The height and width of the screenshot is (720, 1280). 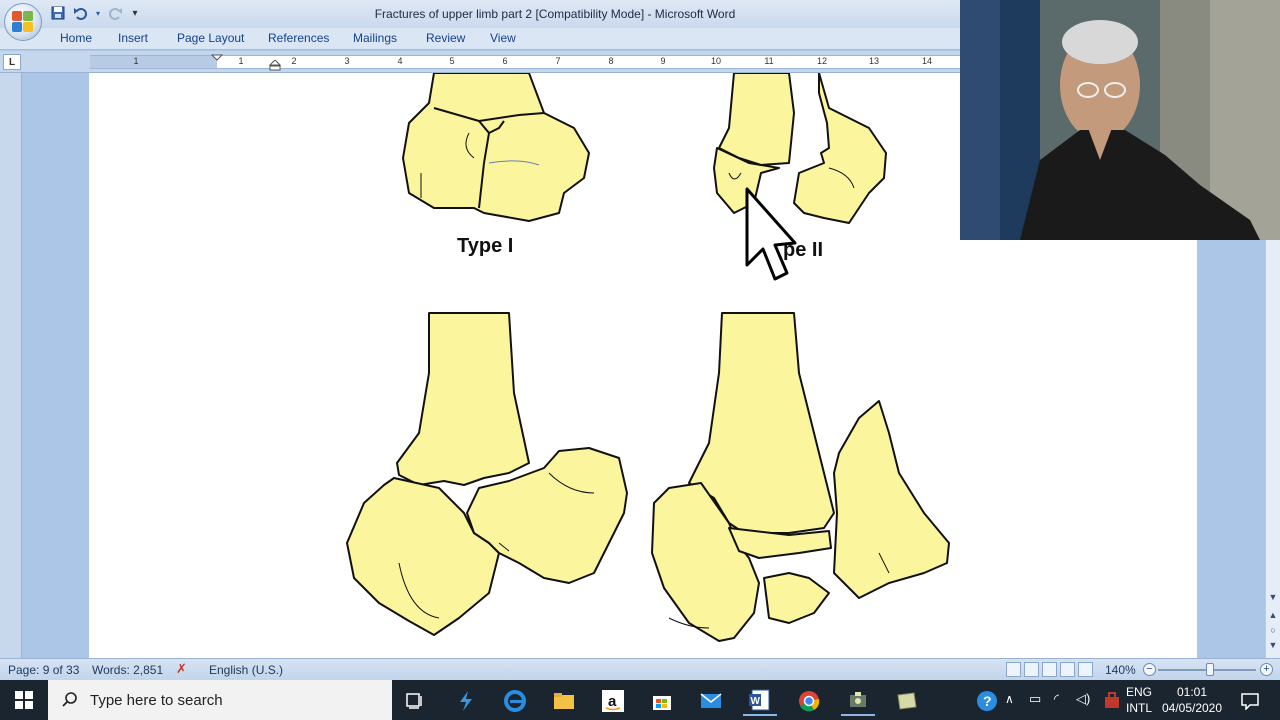 I want to click on start-button, so click(x=24, y=700).